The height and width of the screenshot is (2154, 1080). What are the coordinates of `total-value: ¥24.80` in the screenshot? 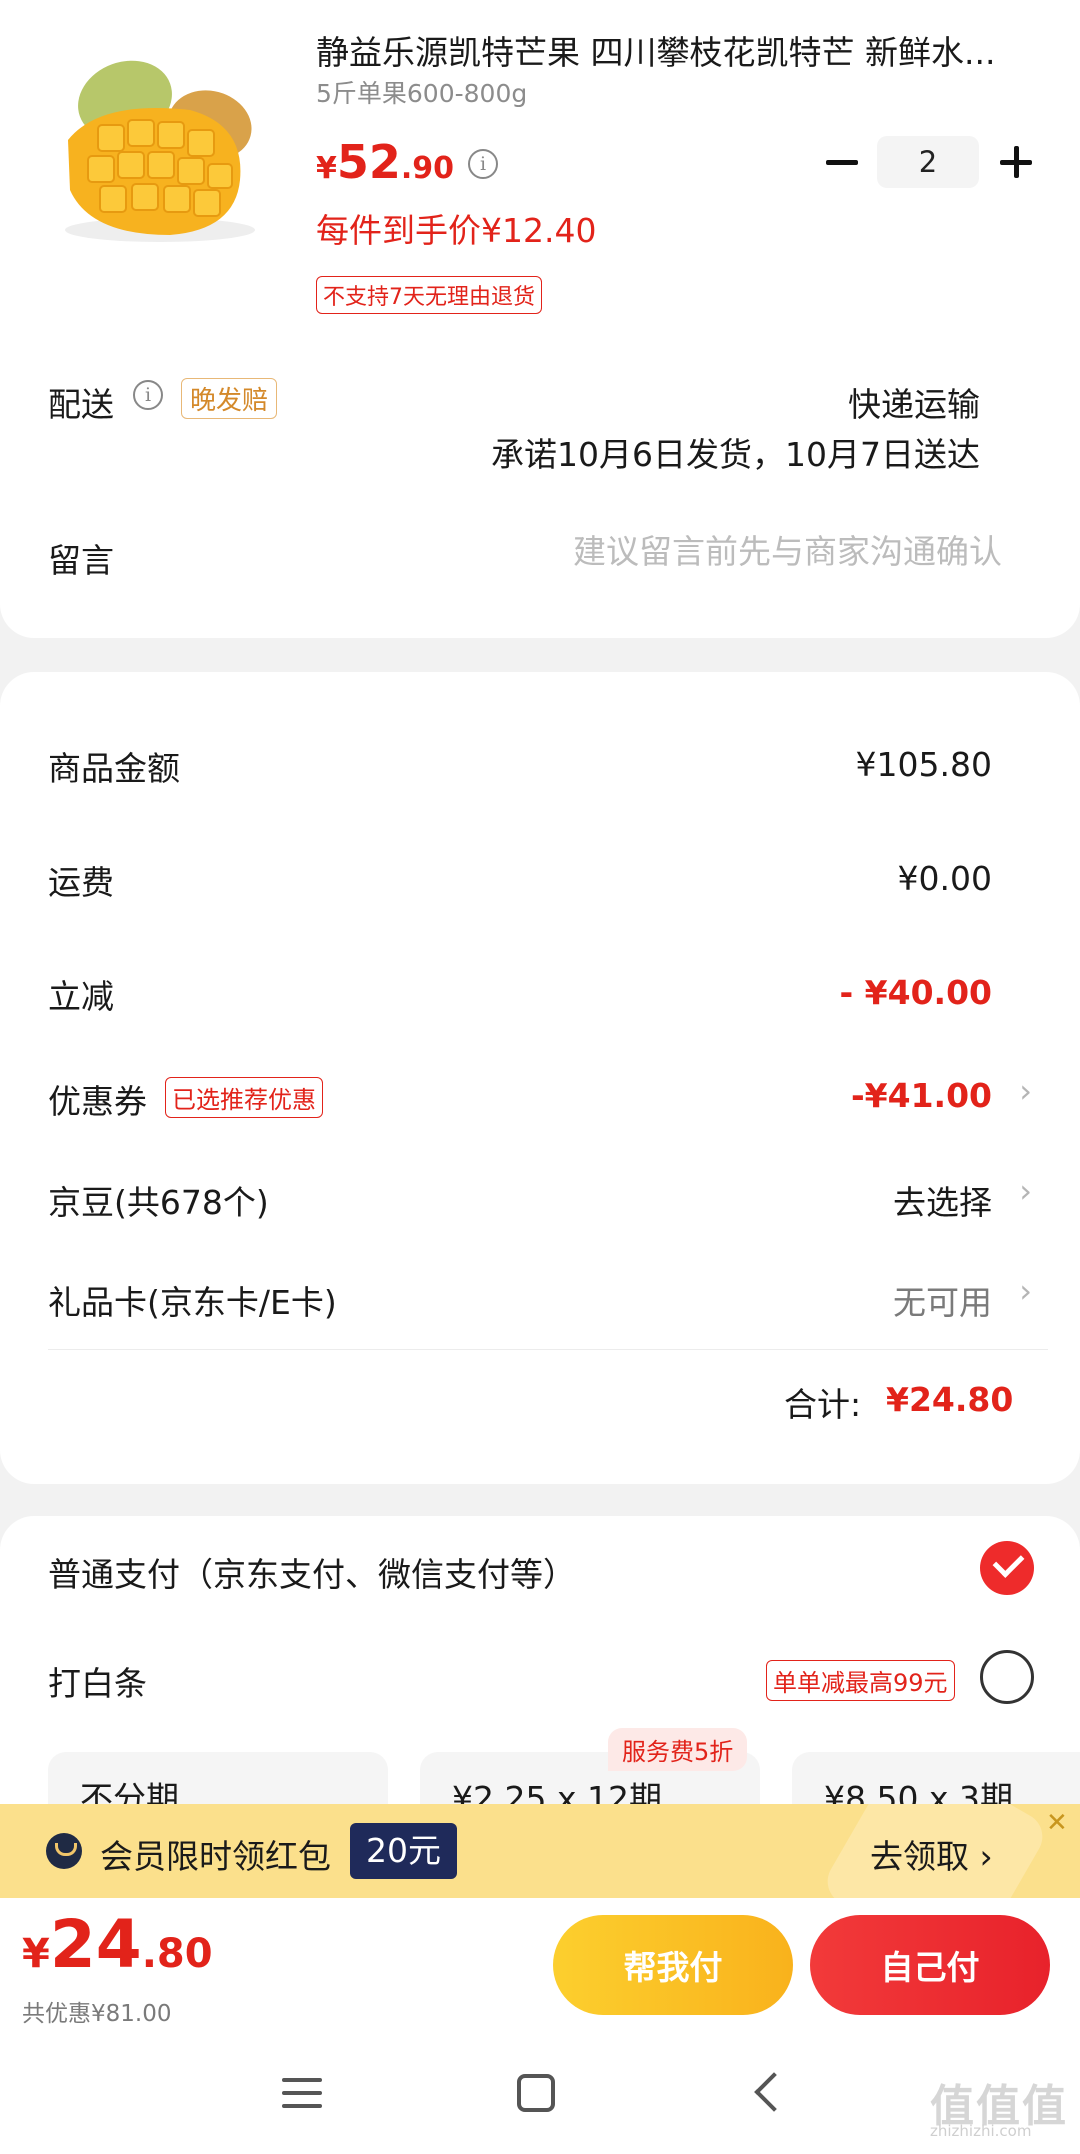 It's located at (950, 1399).